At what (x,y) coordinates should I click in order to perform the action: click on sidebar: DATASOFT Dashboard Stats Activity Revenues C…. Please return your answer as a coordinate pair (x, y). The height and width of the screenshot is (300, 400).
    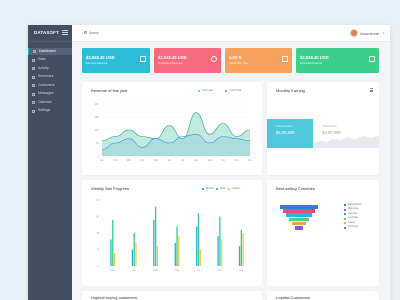
    Looking at the image, I should click on (50, 162).